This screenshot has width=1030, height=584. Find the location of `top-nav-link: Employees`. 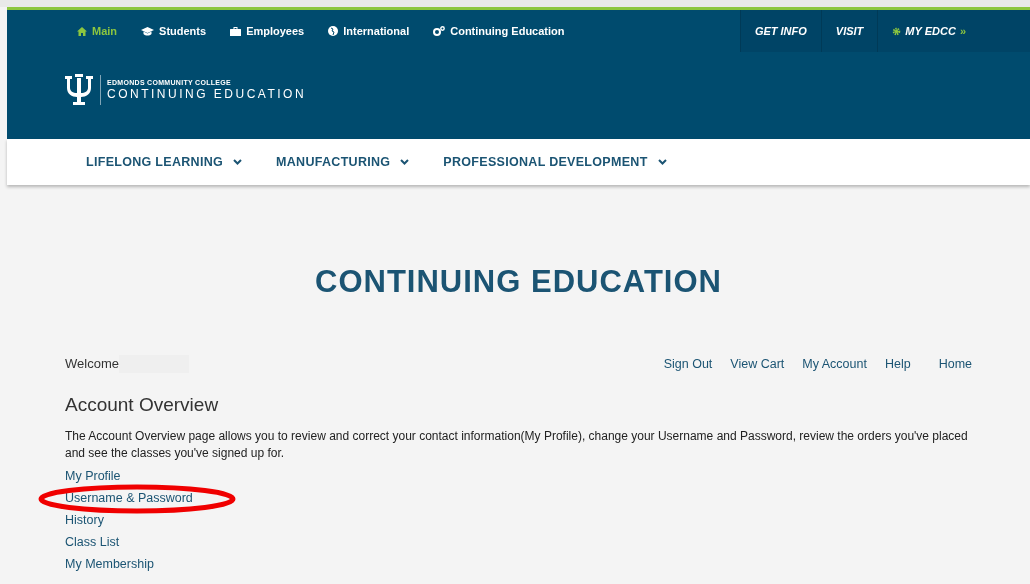

top-nav-link: Employees is located at coordinates (267, 31).